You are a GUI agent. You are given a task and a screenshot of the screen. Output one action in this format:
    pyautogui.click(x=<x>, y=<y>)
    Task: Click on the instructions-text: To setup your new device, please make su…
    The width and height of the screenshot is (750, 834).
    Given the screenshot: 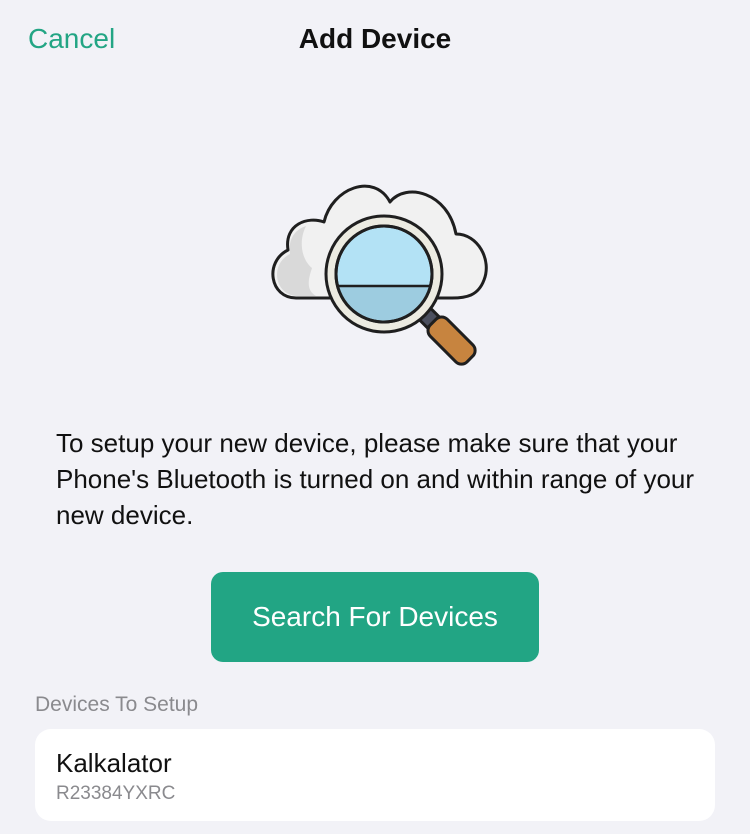 What is the action you would take?
    pyautogui.click(x=375, y=479)
    